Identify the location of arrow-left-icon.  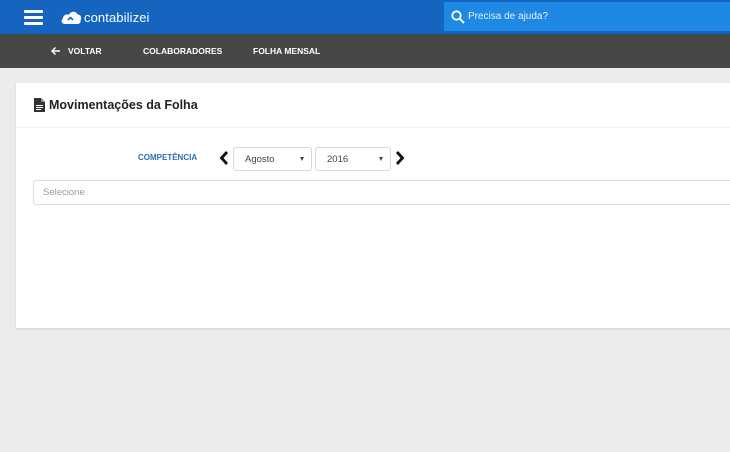
(55, 51).